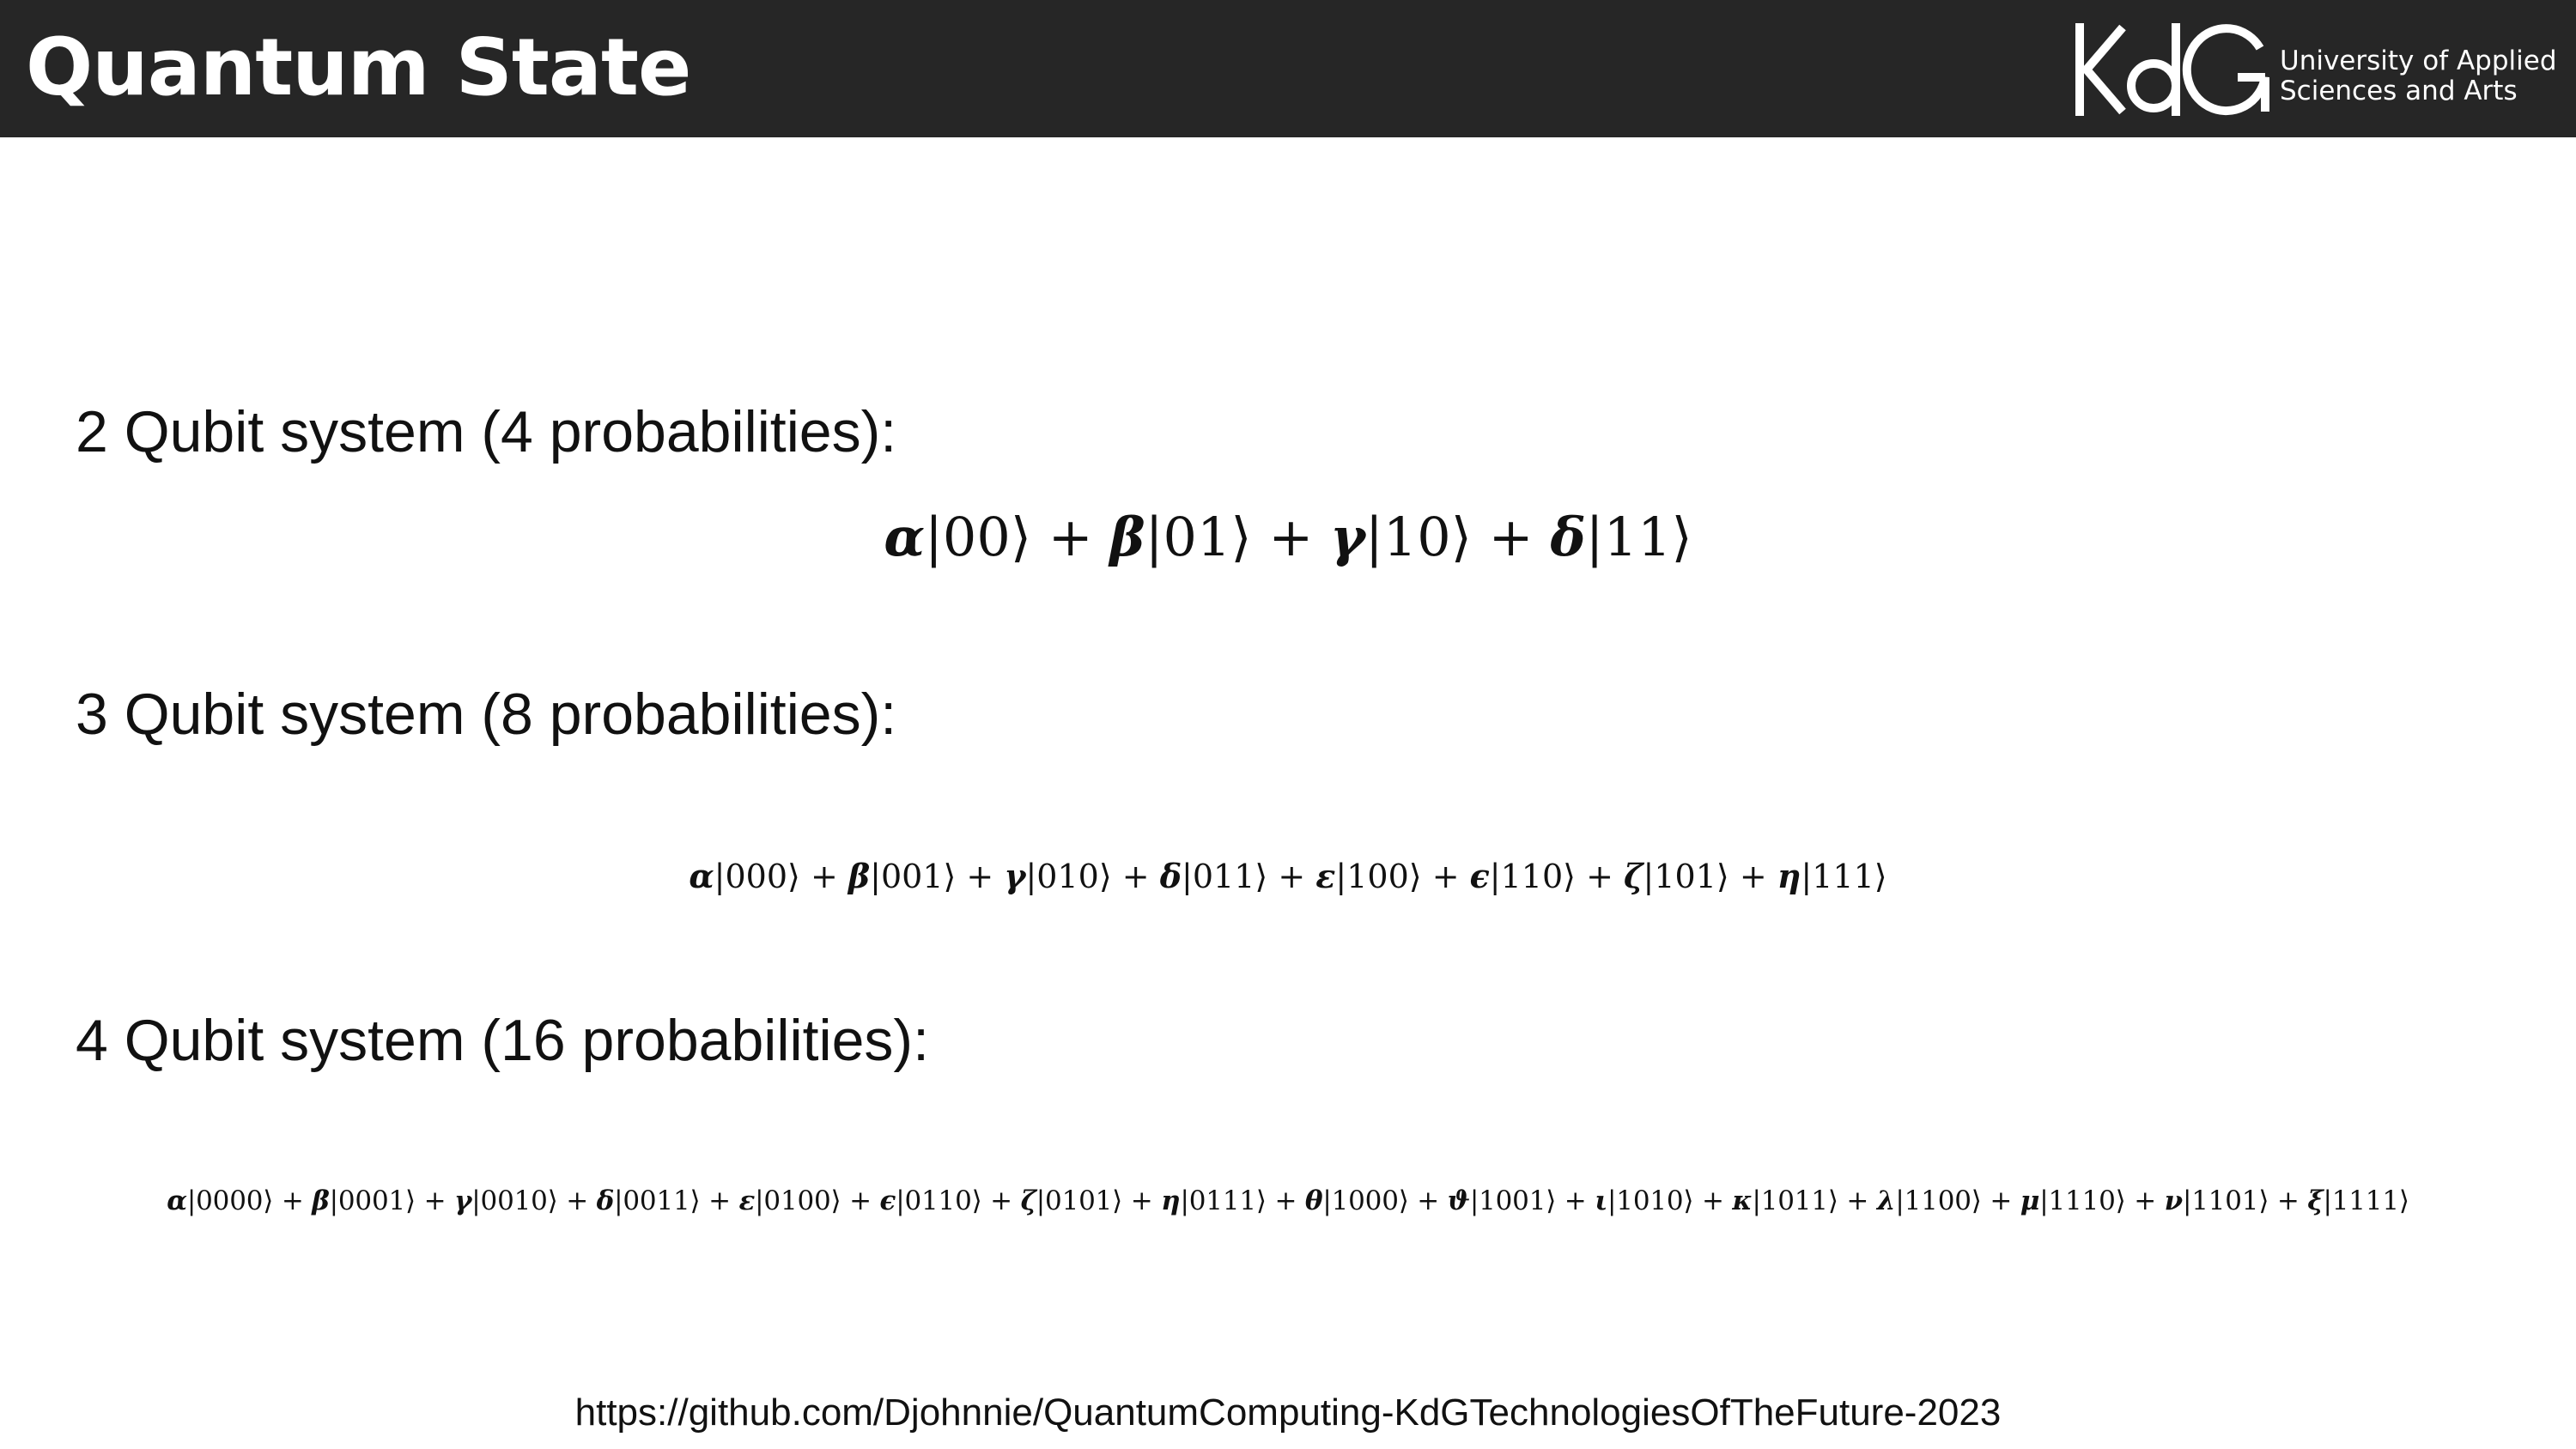 The image size is (2576, 1449). Describe the element at coordinates (358, 67) in the screenshot. I see `slide-title: Quantum State` at that location.